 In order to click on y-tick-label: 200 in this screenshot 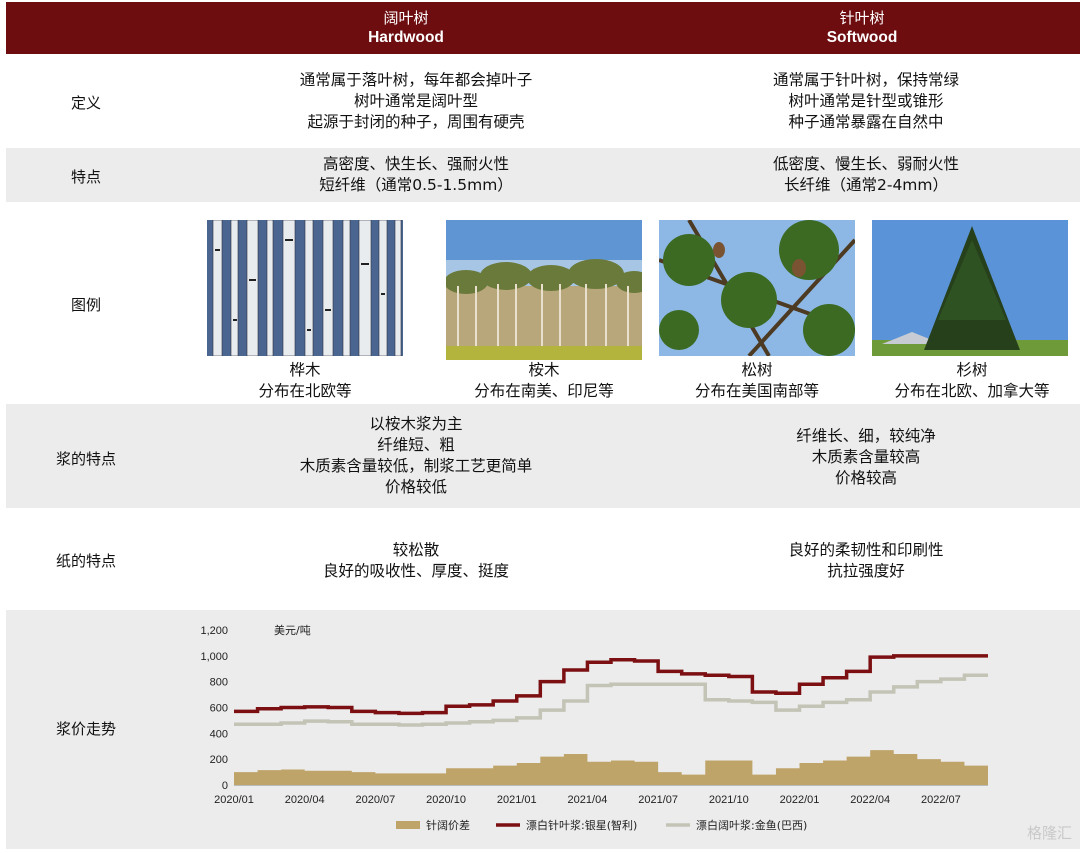, I will do `click(219, 760)`.